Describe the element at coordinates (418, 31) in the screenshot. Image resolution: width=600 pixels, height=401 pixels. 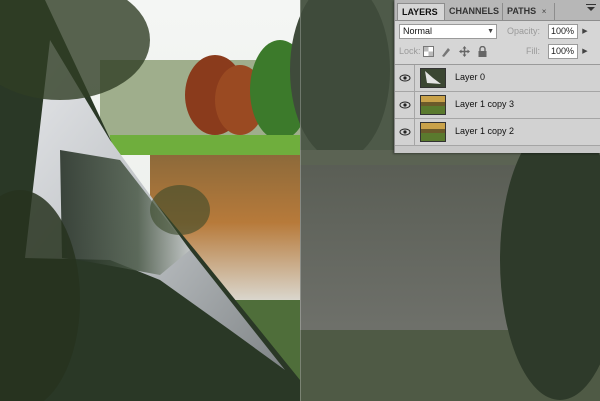
I see `blend-mode-value: Normal` at that location.